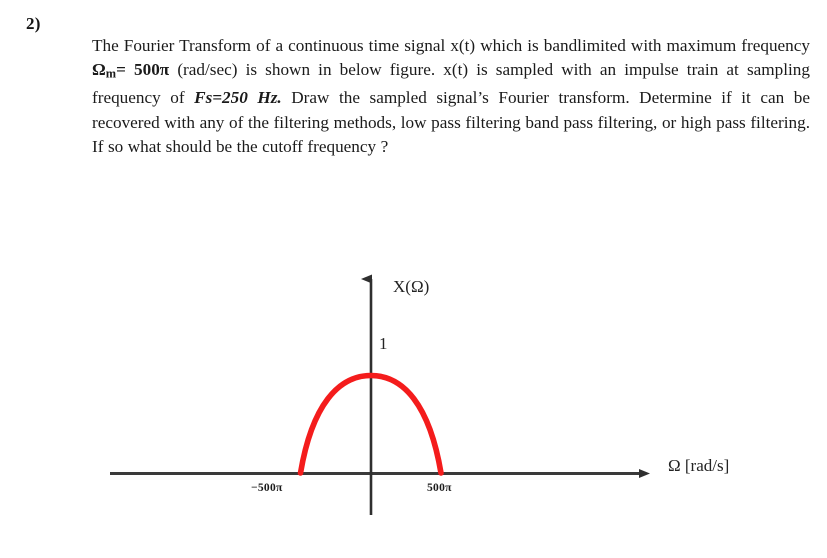 The width and height of the screenshot is (827, 558). What do you see at coordinates (439, 488) in the screenshot?
I see `x-axis-tick-label-positive: 500π` at bounding box center [439, 488].